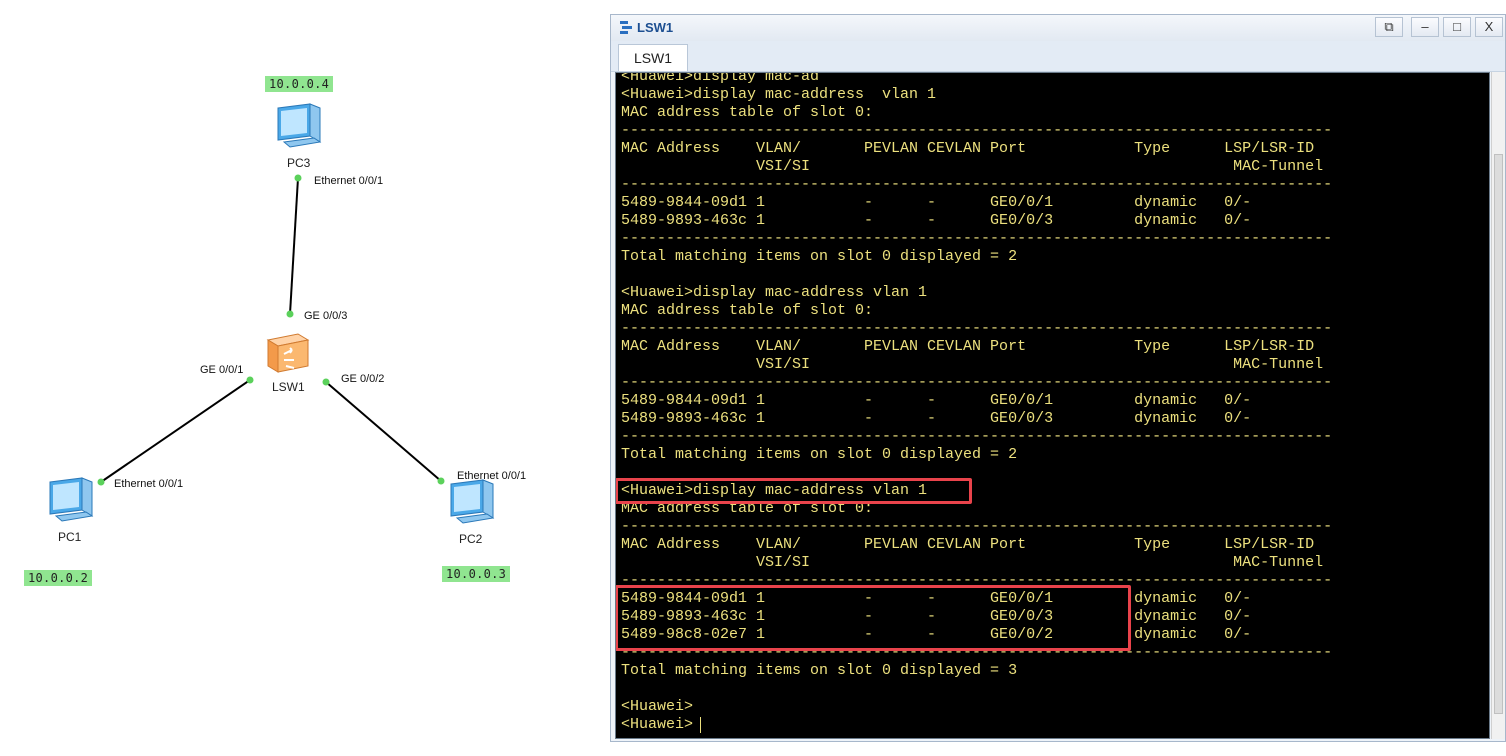 Image resolution: width=1506 pixels, height=756 pixels. Describe the element at coordinates (299, 84) in the screenshot. I see `pc3-ip-label: 10.0.0.4` at that location.